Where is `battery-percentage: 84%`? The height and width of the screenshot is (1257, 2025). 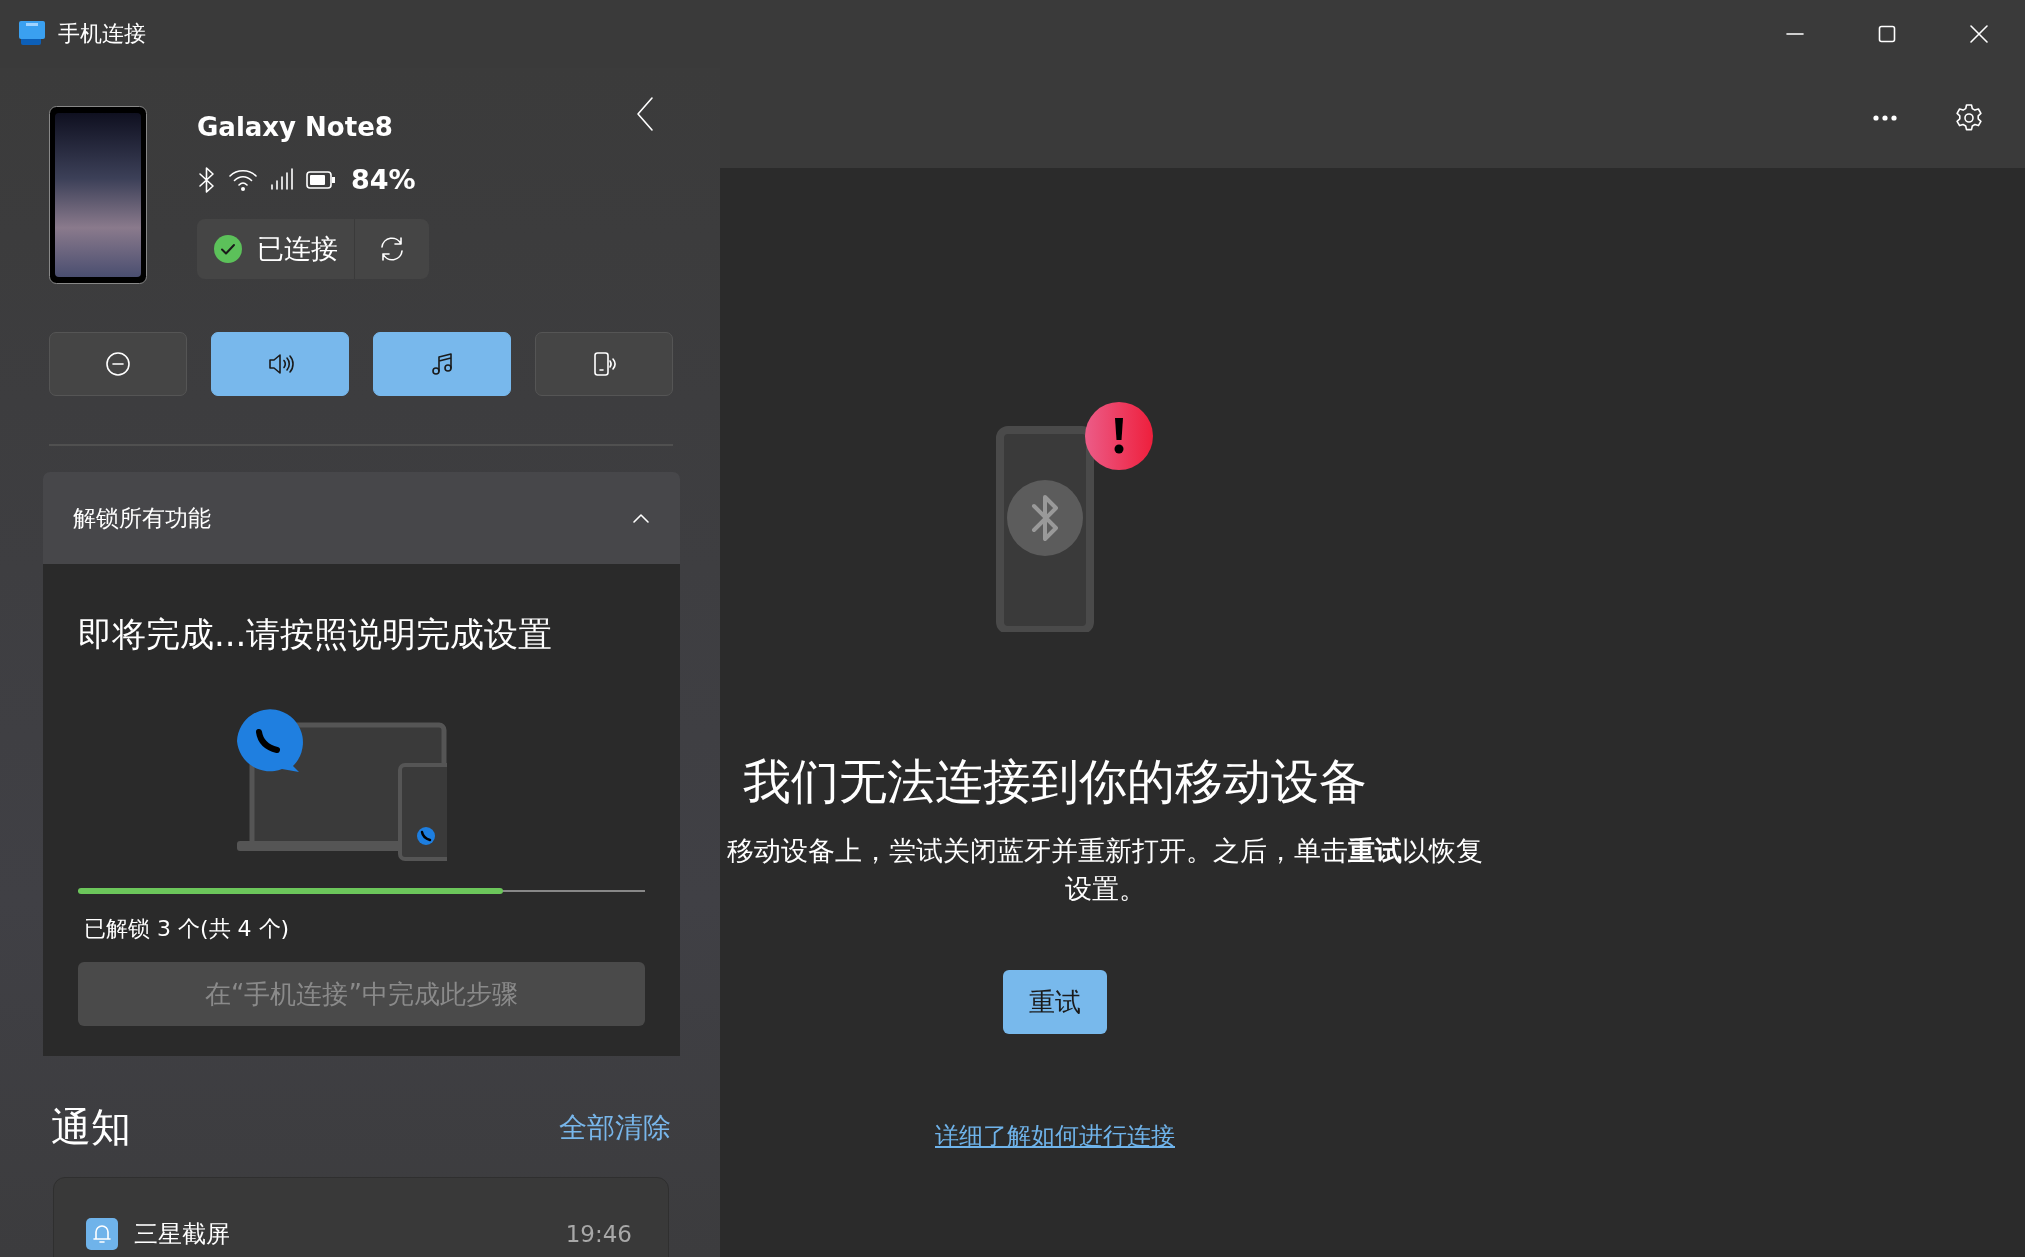 battery-percentage: 84% is located at coordinates (383, 179).